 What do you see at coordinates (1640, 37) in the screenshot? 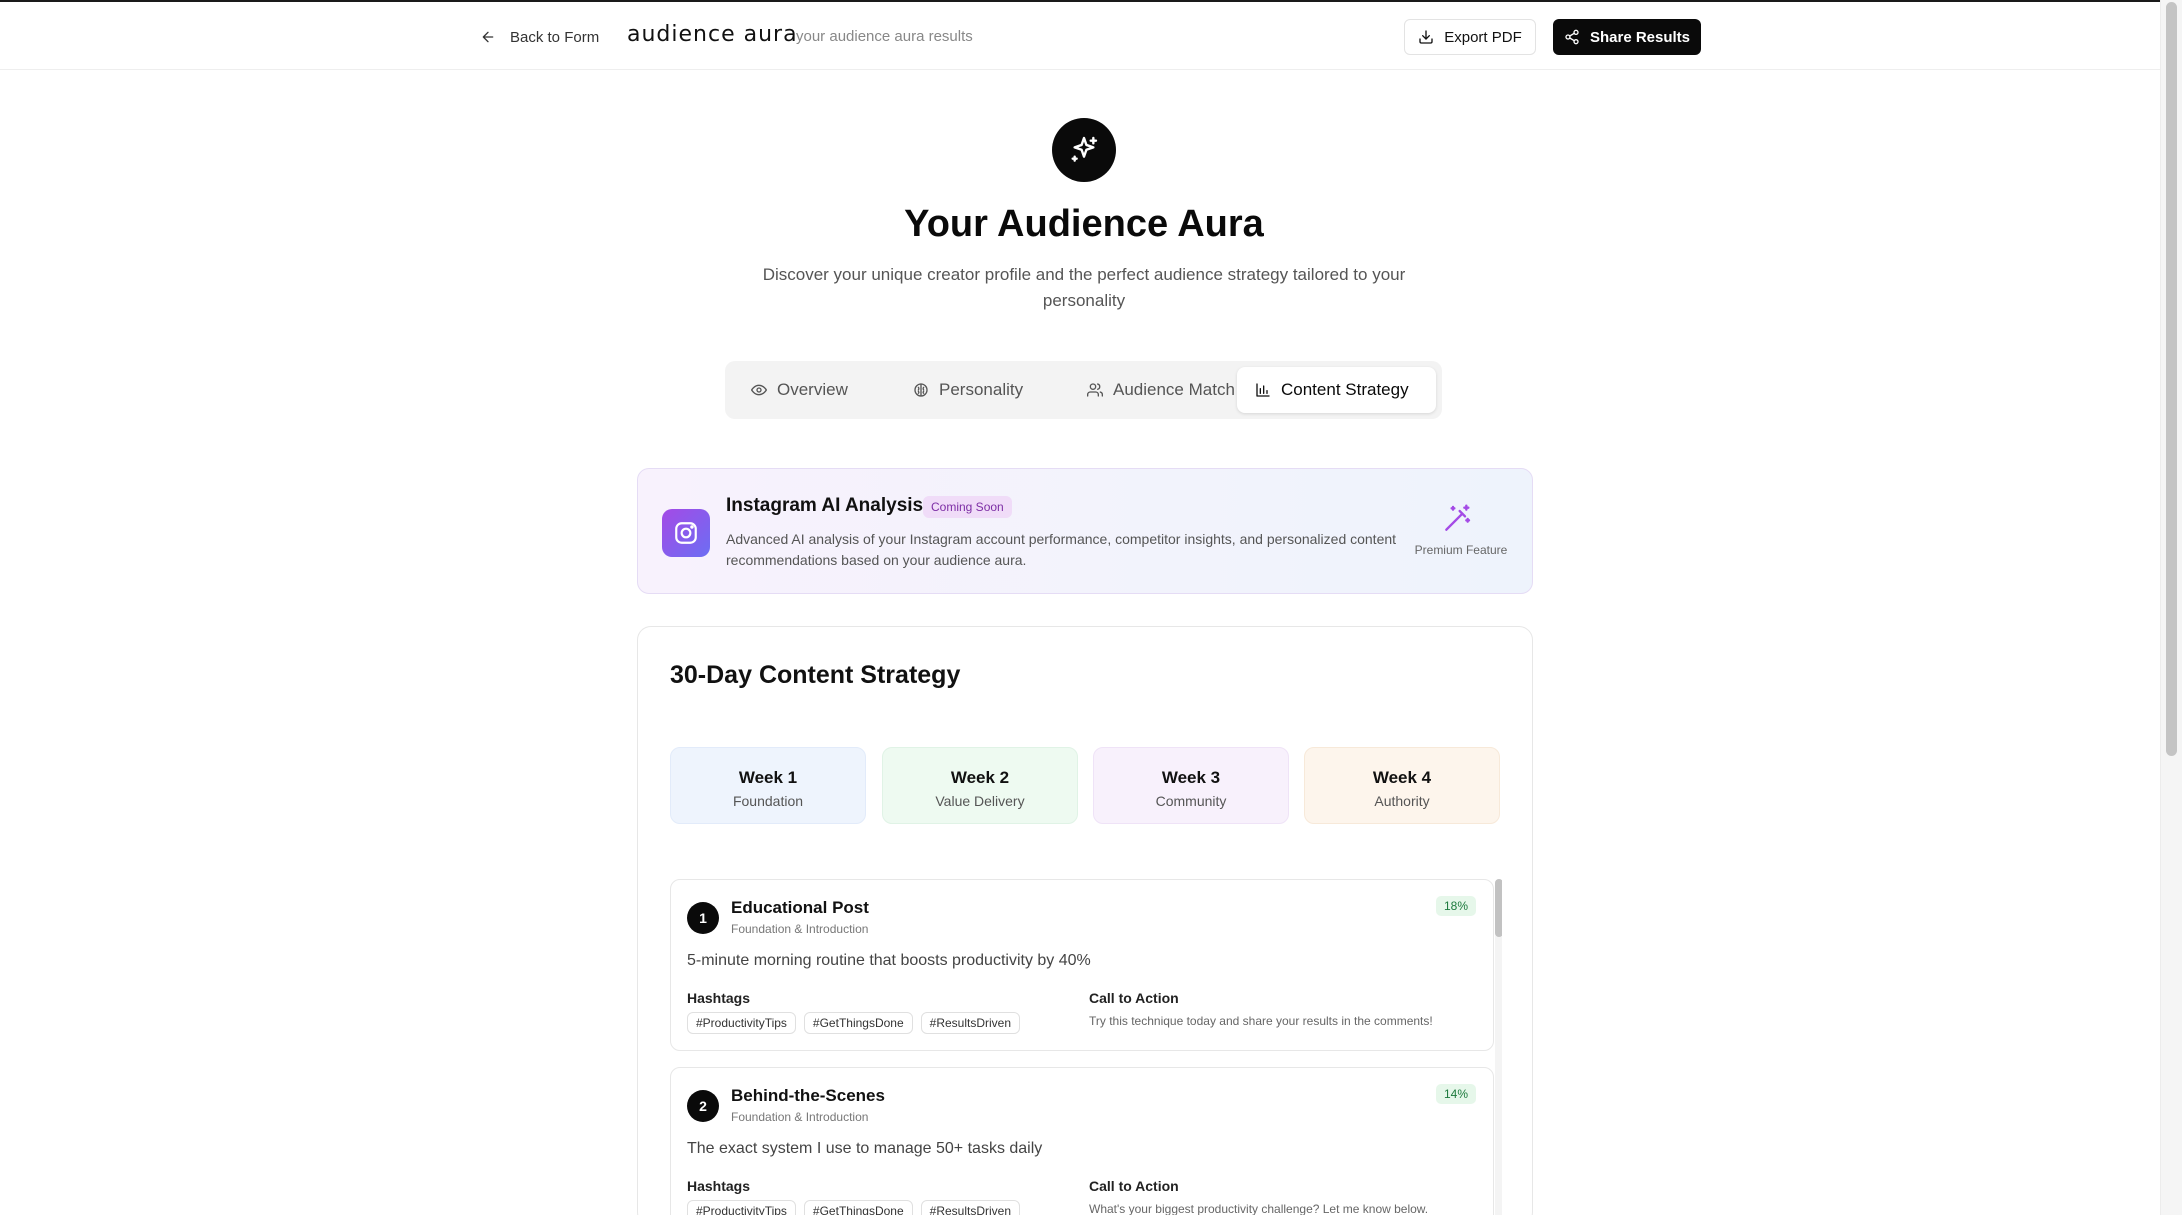
I see `share-label: Share Results` at bounding box center [1640, 37].